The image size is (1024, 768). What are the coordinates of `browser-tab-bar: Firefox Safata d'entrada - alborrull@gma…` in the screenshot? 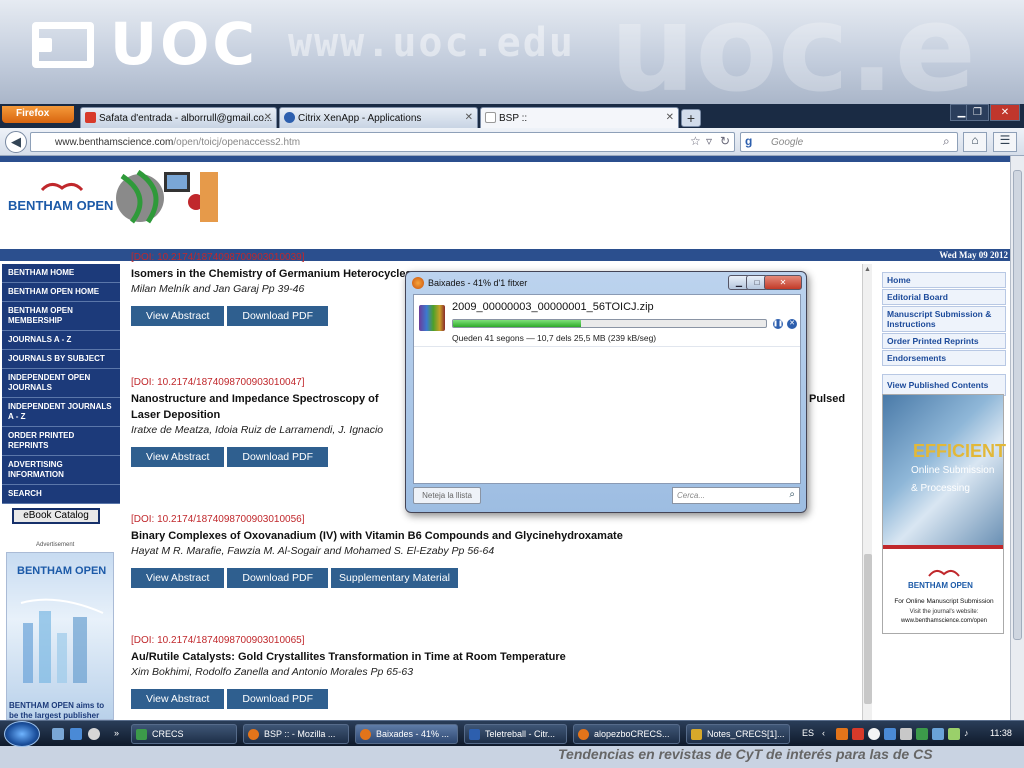 It's located at (512, 116).